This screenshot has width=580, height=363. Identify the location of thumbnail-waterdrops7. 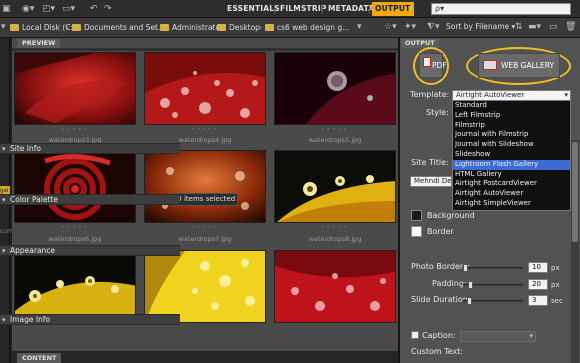
(205, 186).